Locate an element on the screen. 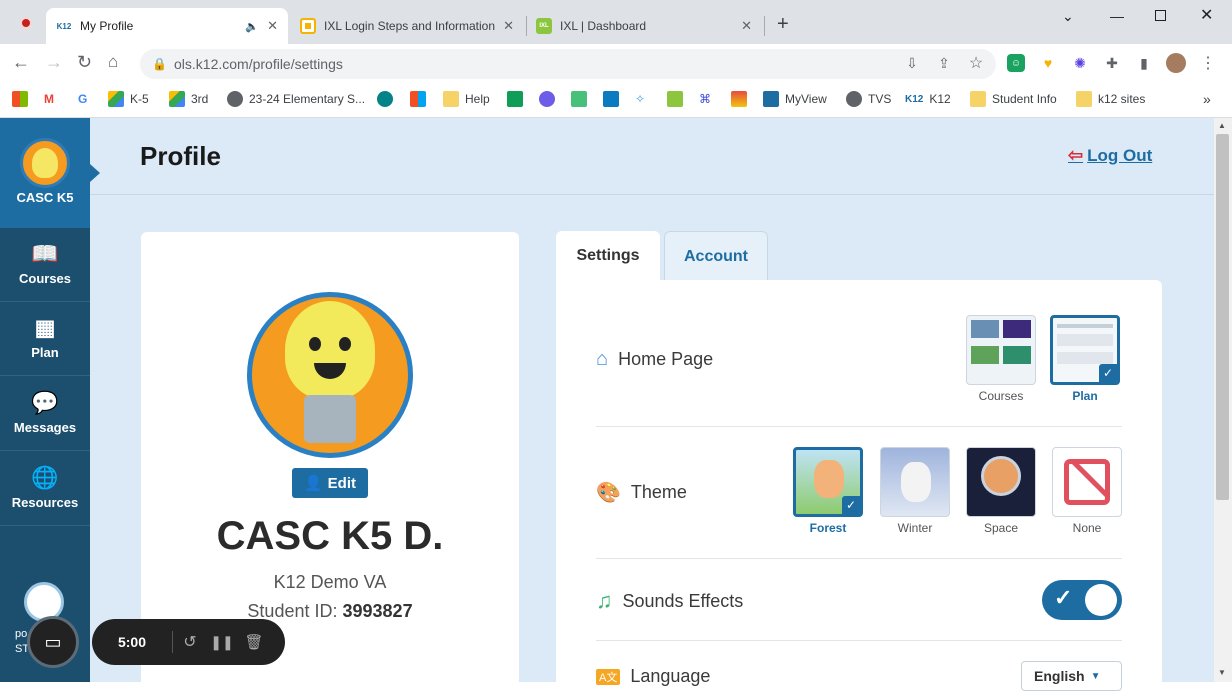  home-option-plan: ✓ Plan is located at coordinates (1085, 359).